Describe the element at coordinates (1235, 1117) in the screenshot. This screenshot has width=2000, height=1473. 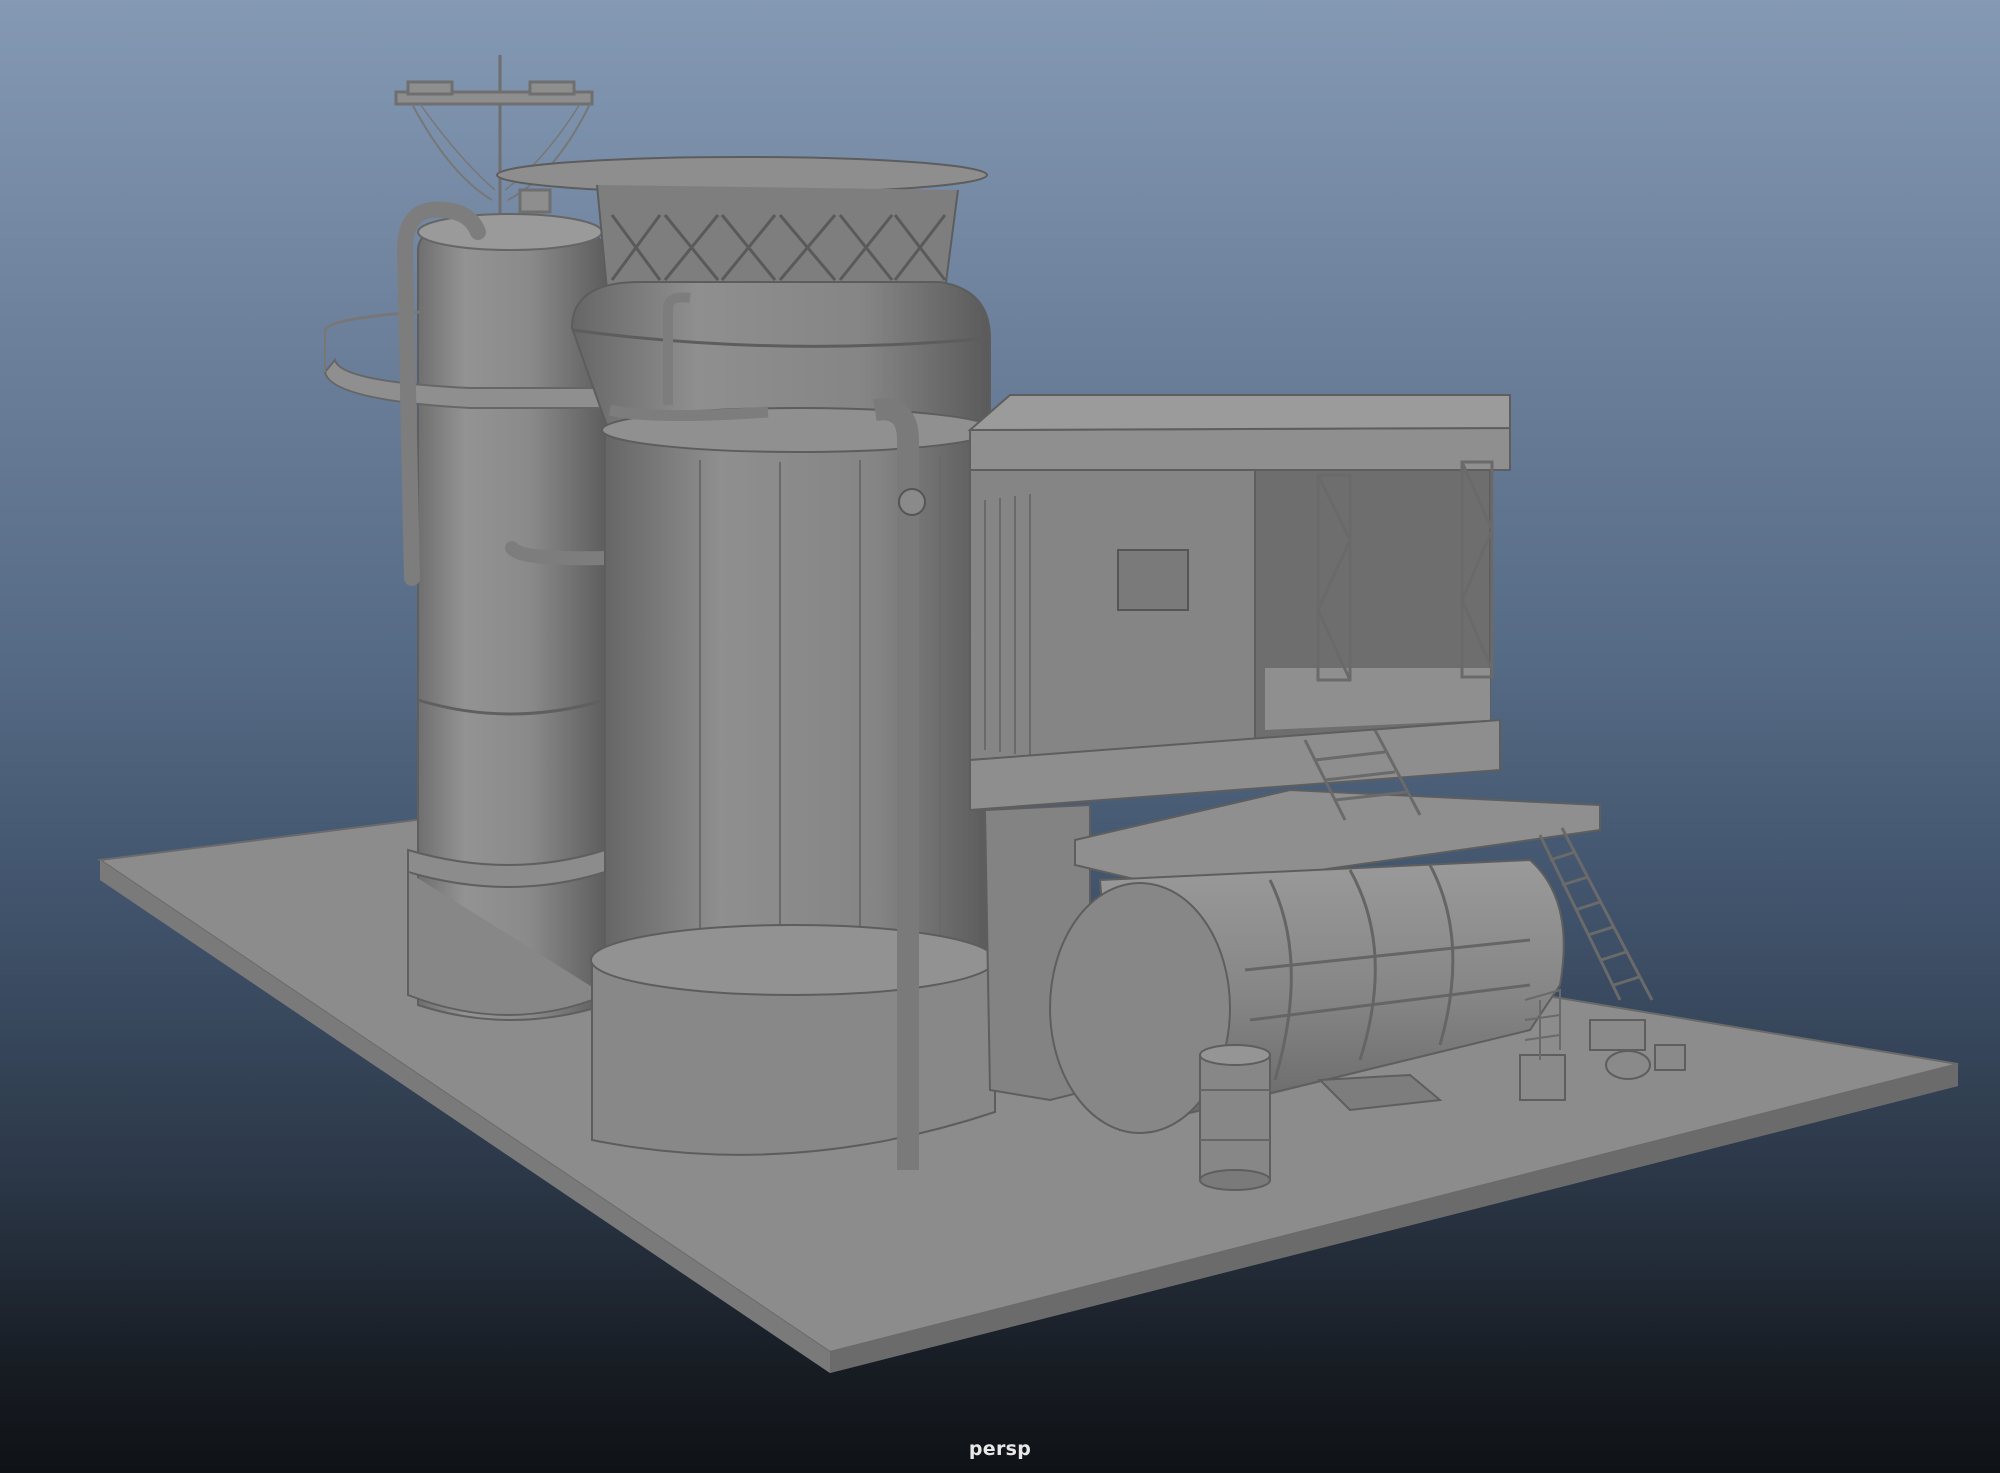
I see `barrel` at that location.